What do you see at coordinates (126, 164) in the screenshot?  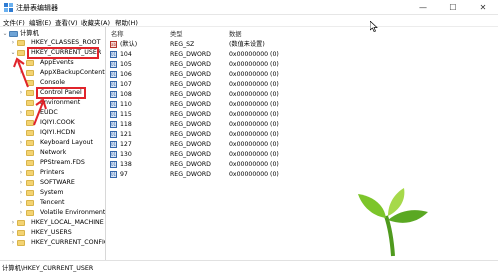 I see `value-name: 138` at bounding box center [126, 164].